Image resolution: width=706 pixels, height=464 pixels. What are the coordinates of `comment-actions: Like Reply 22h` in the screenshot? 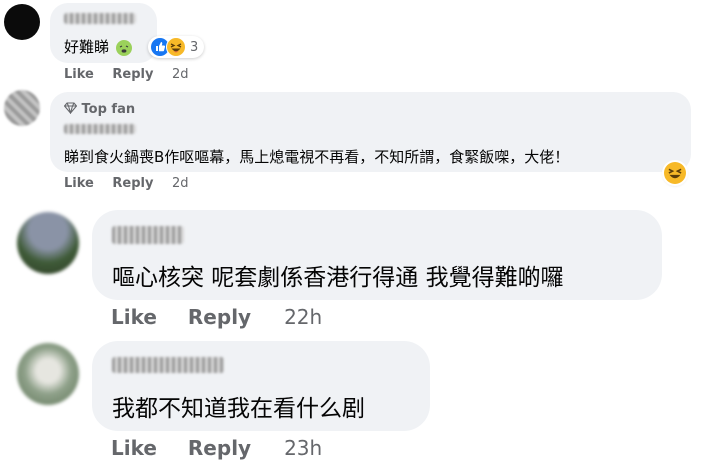 It's located at (216, 317).